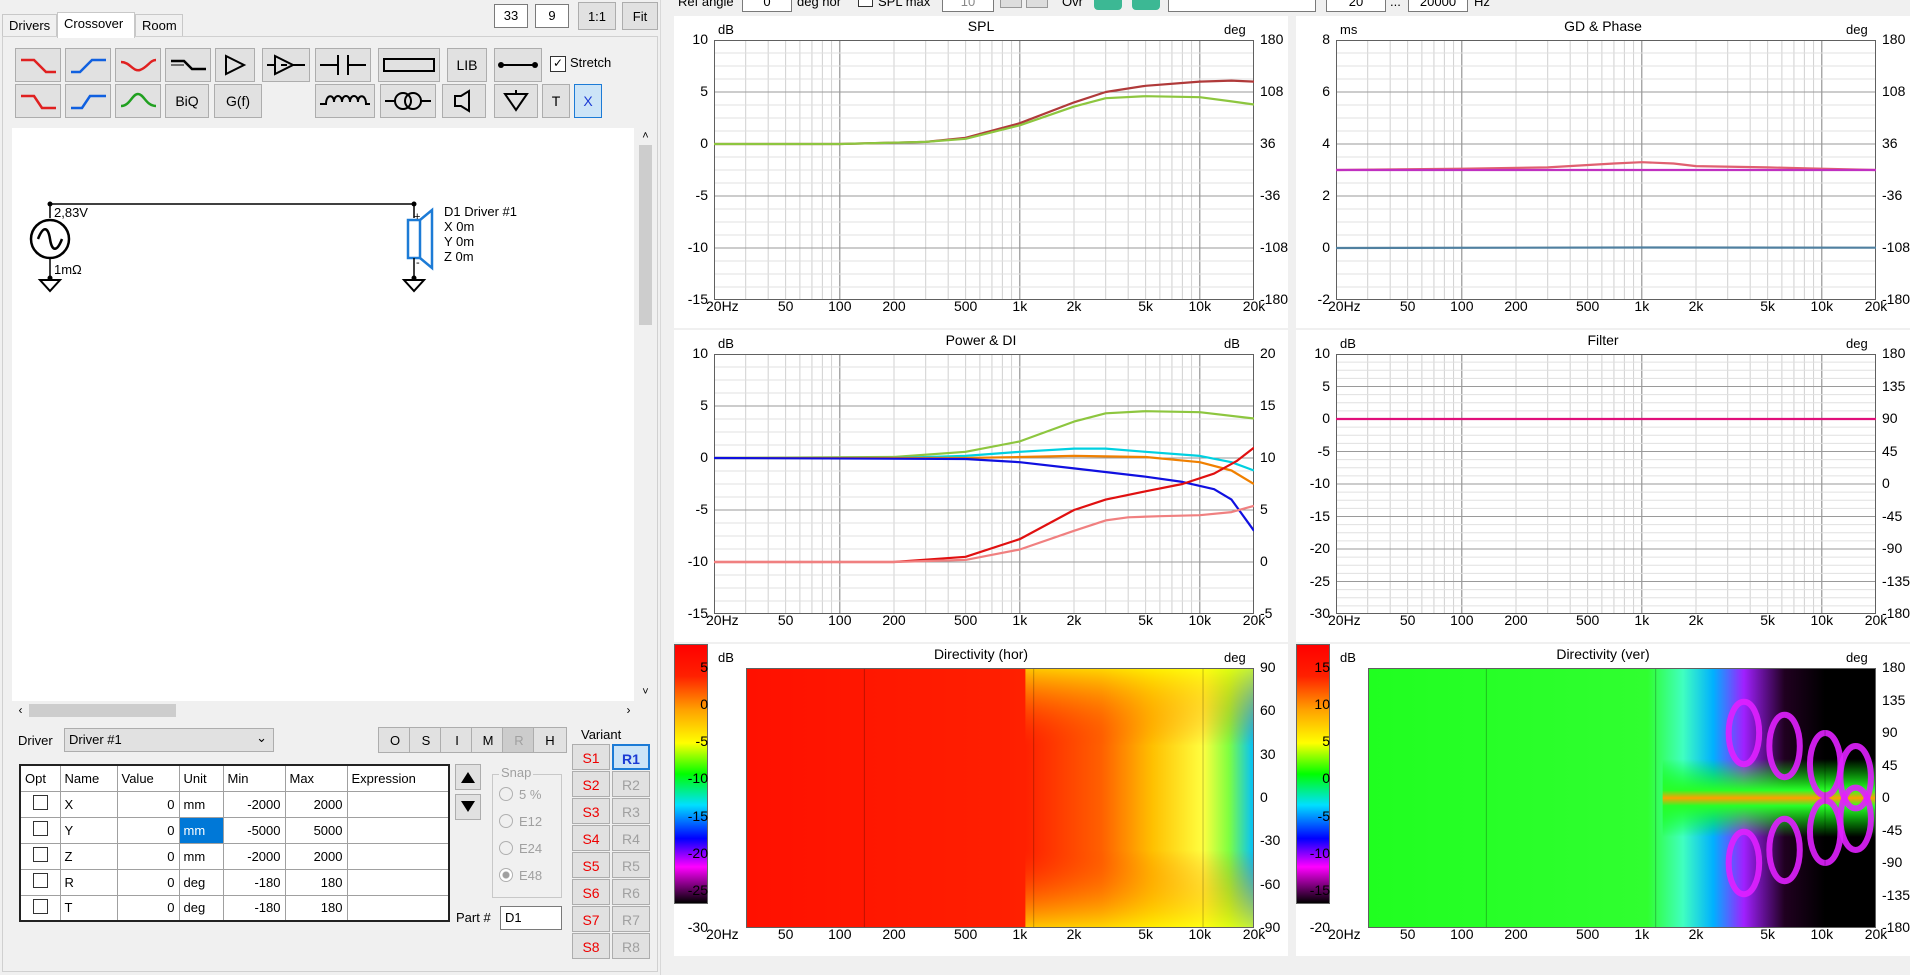 The height and width of the screenshot is (975, 1910). Describe the element at coordinates (20, 710) in the screenshot. I see `scroll-left-icon: ‹` at that location.